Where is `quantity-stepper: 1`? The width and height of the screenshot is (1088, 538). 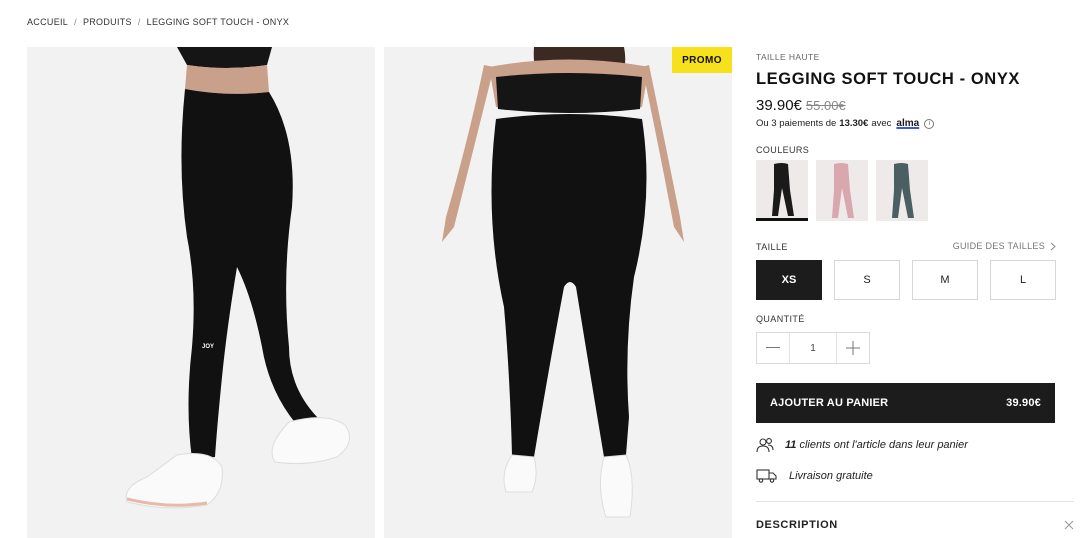 quantity-stepper: 1 is located at coordinates (813, 348).